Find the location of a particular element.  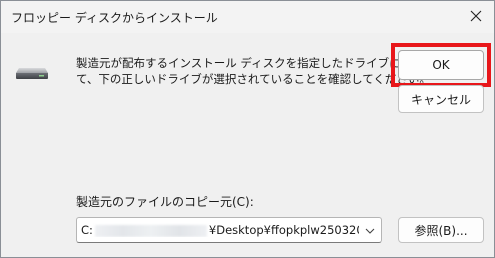

copy-from-combobox: C: ¥Desktop¥ffopkplw250320w6 is located at coordinates (229, 230).